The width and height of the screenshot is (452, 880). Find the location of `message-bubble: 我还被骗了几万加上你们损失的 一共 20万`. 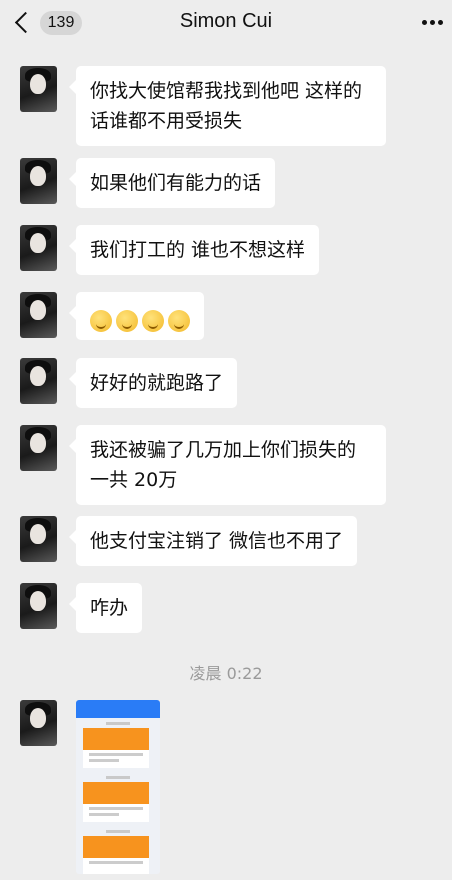

message-bubble: 我还被骗了几万加上你们损失的 一共 20万 is located at coordinates (227, 465).